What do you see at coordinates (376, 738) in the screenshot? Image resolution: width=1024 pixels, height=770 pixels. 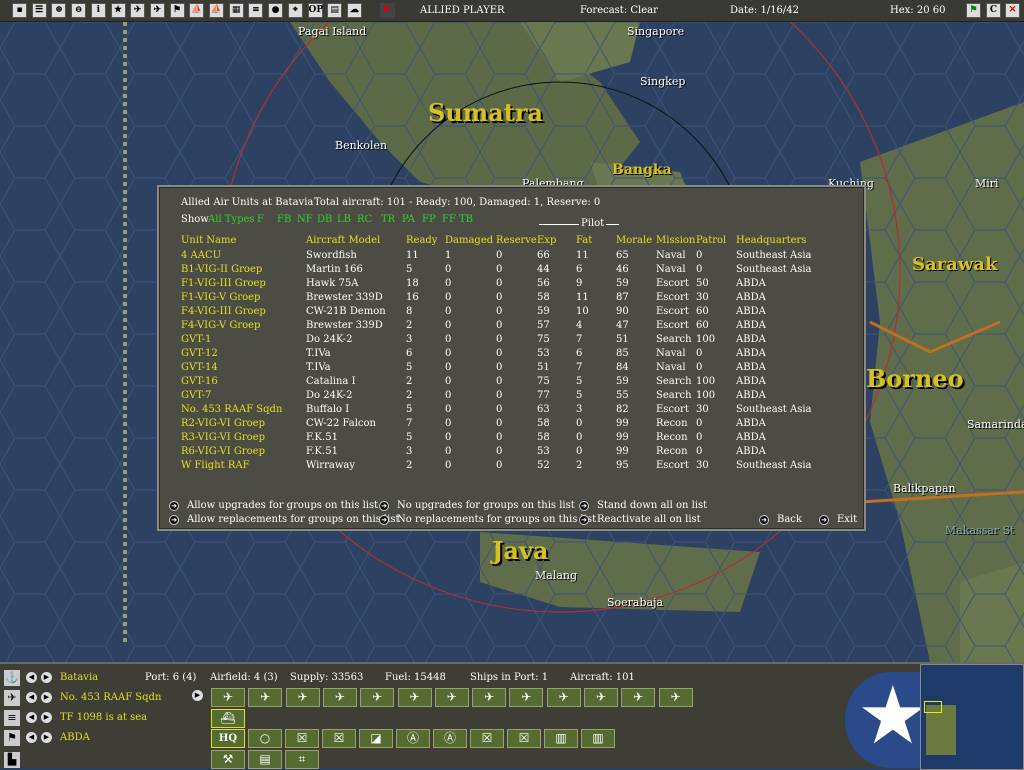 I see `ground-unit-button: ◪` at bounding box center [376, 738].